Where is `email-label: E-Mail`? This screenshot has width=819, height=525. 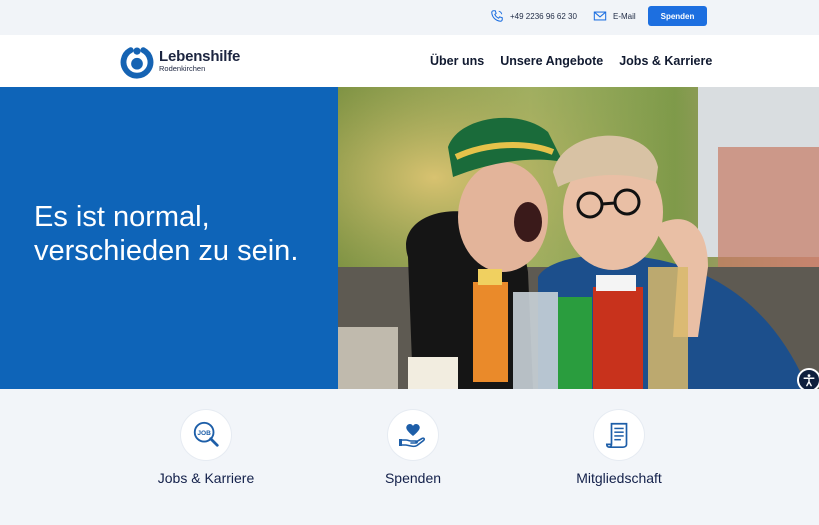
email-label: E-Mail is located at coordinates (624, 16).